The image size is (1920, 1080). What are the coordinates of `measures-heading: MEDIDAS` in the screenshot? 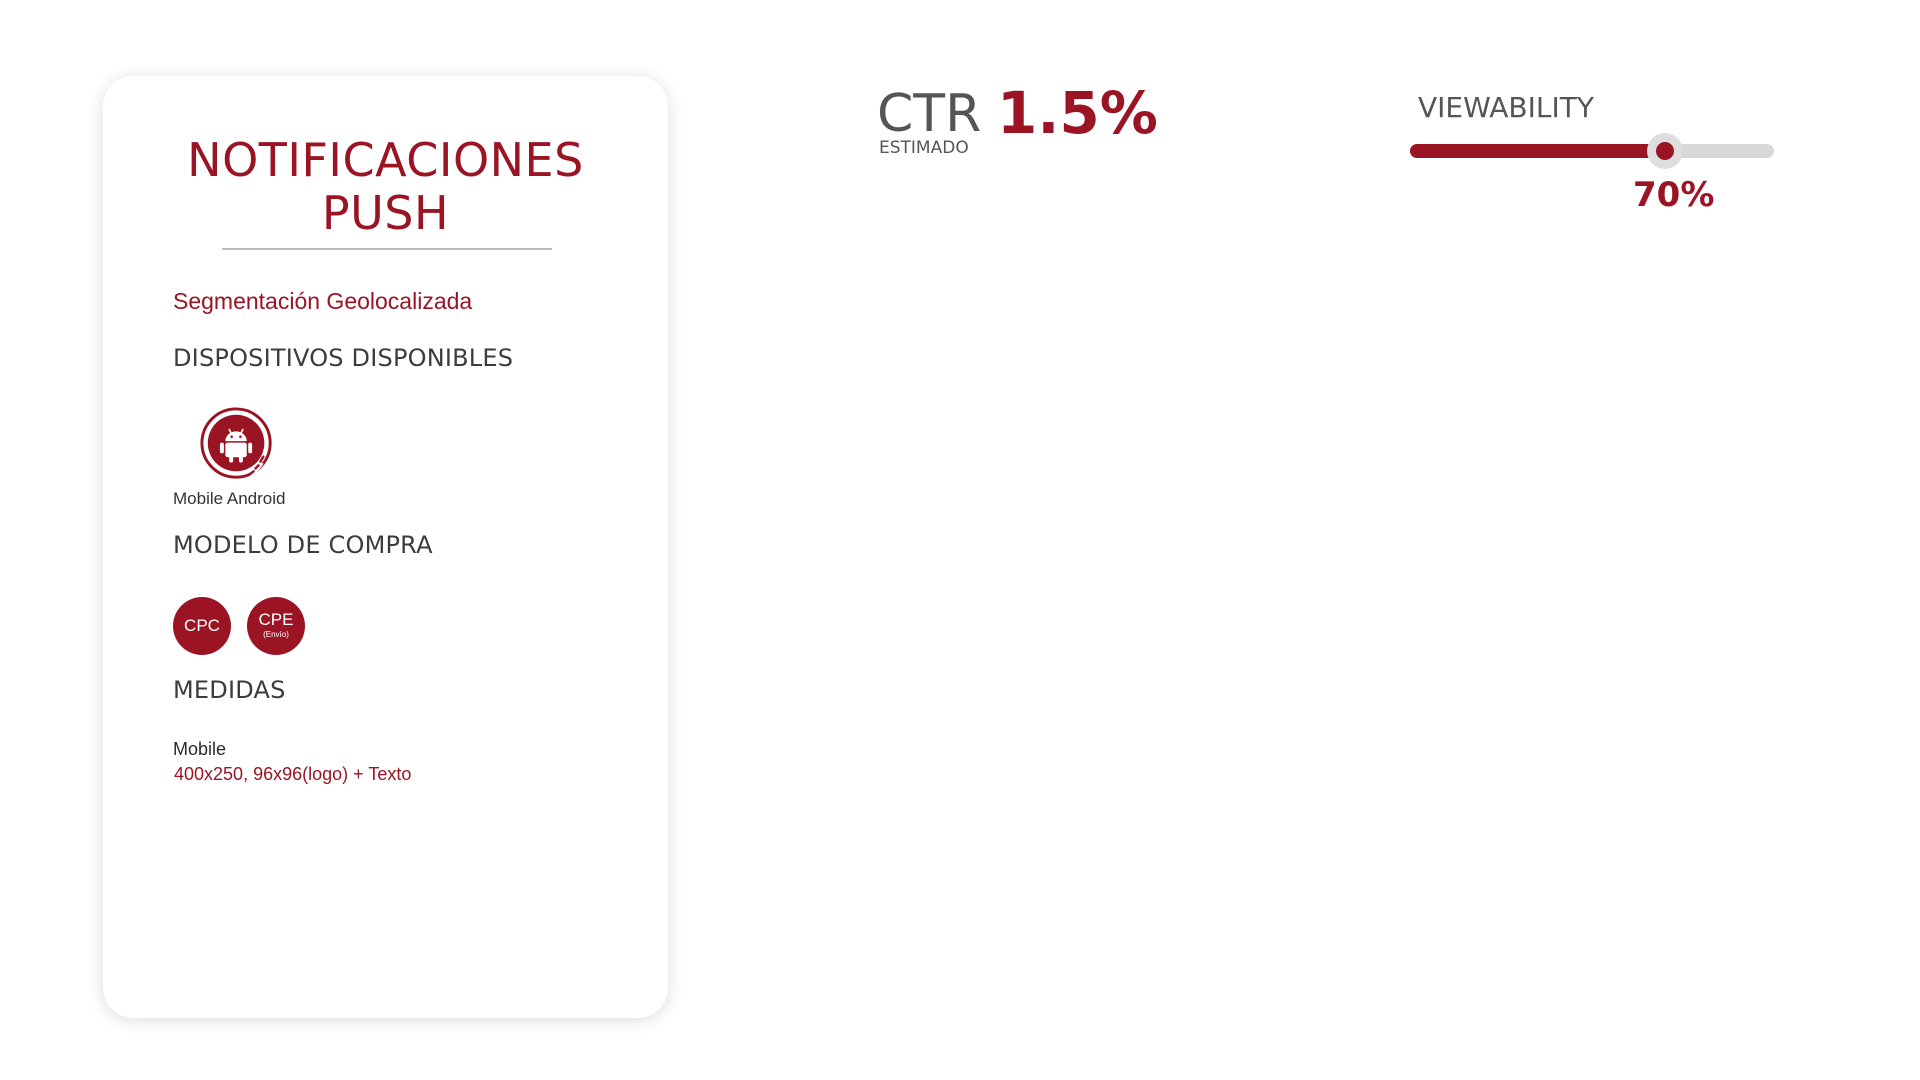 It's located at (229, 690).